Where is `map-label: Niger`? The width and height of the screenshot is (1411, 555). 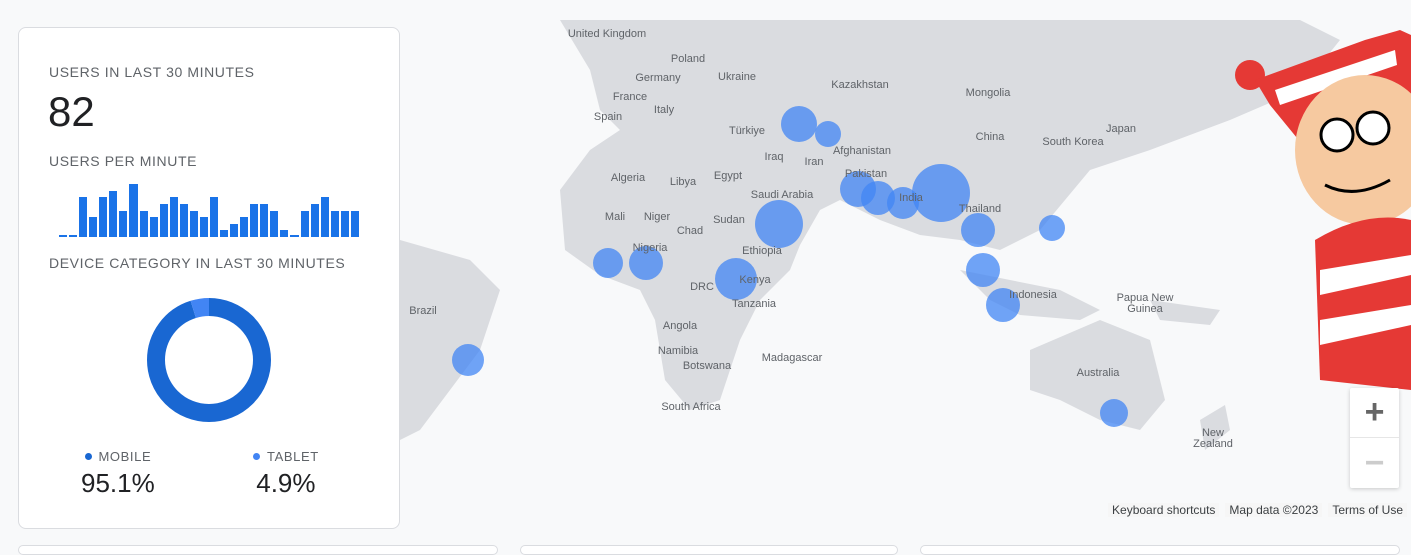 map-label: Niger is located at coordinates (657, 217).